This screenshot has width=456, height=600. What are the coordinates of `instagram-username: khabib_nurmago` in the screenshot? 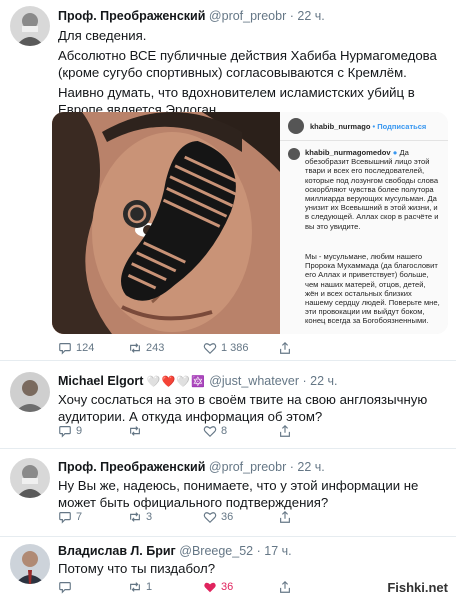 It's located at (340, 126).